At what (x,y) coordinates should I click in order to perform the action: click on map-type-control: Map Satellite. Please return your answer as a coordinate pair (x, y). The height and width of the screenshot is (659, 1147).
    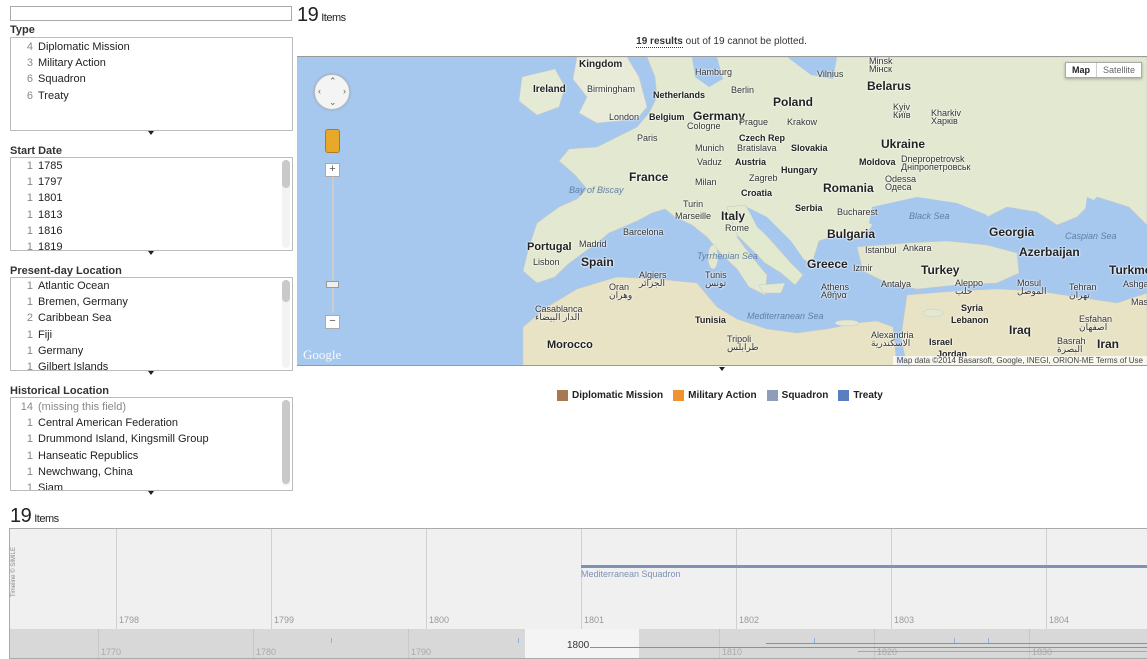
    Looking at the image, I should click on (1103, 70).